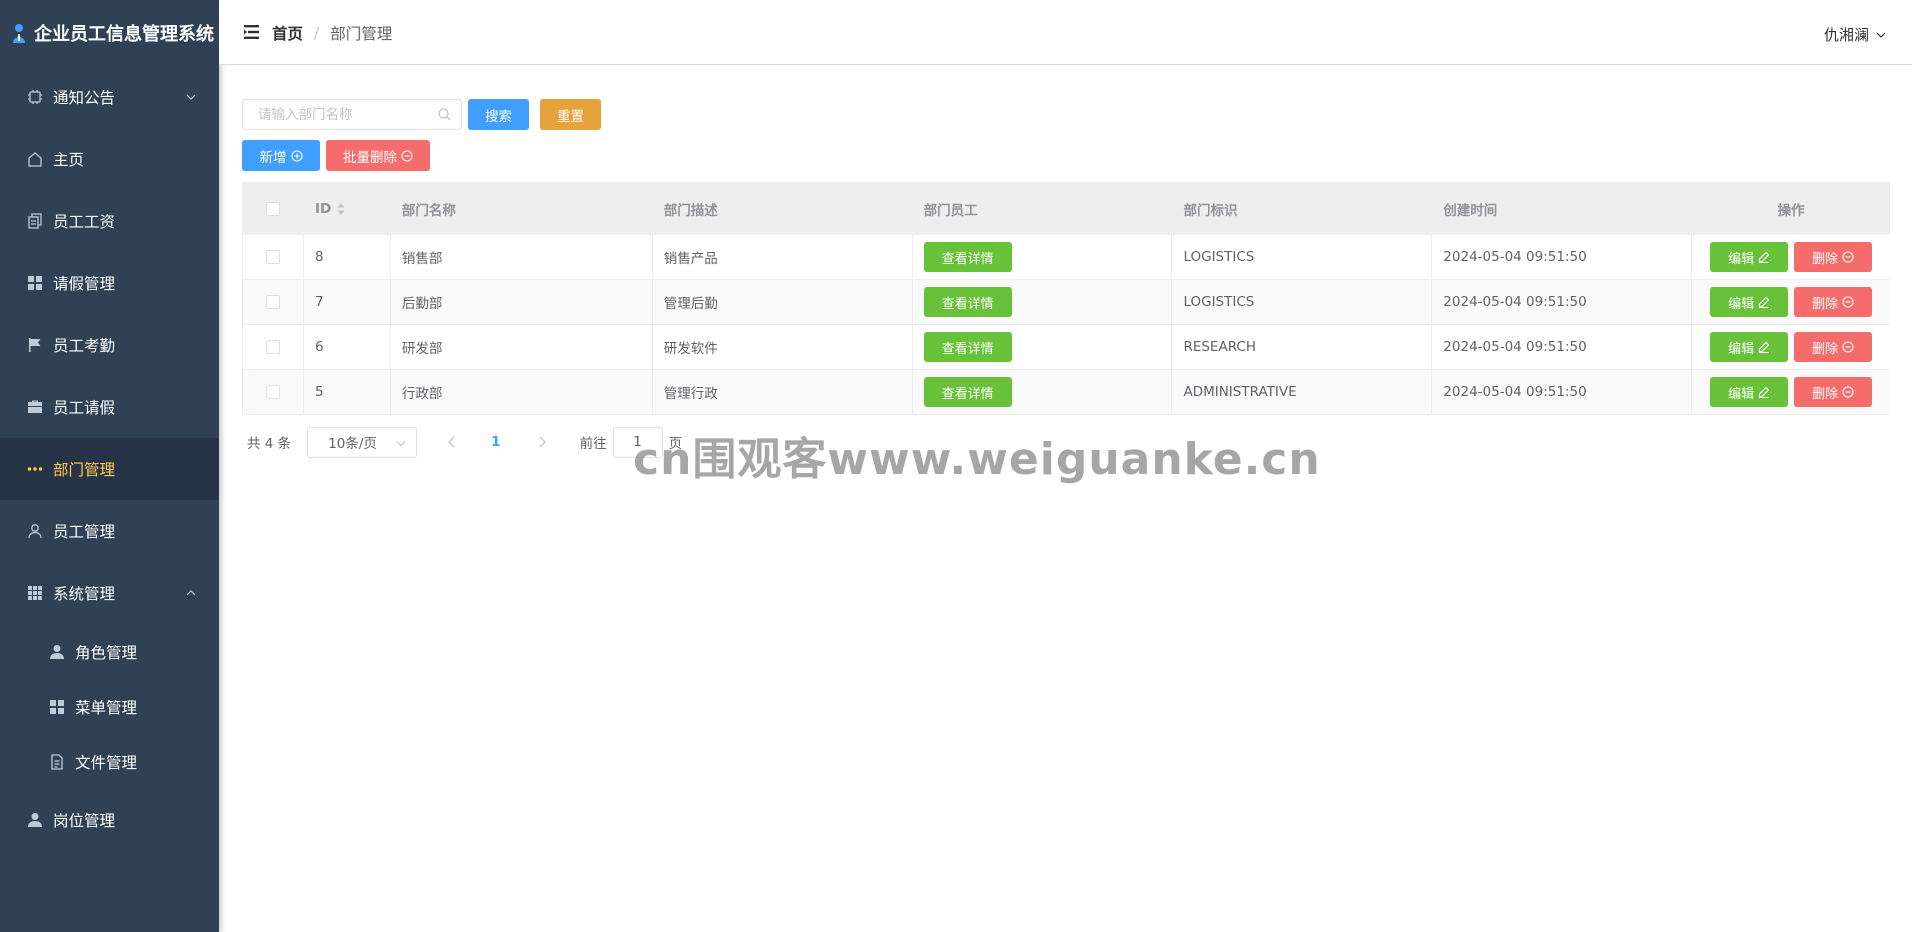  Describe the element at coordinates (84, 284) in the screenshot. I see `sidebar-item-label: 请假管理` at that location.